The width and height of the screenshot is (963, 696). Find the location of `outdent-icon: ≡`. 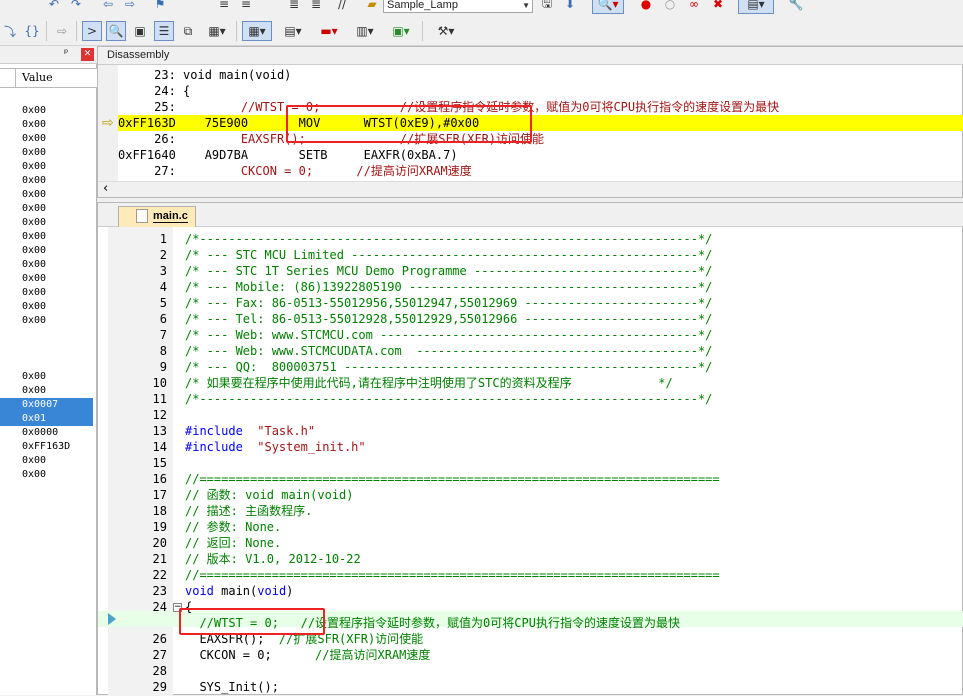

outdent-icon: ≡ is located at coordinates (246, 7).